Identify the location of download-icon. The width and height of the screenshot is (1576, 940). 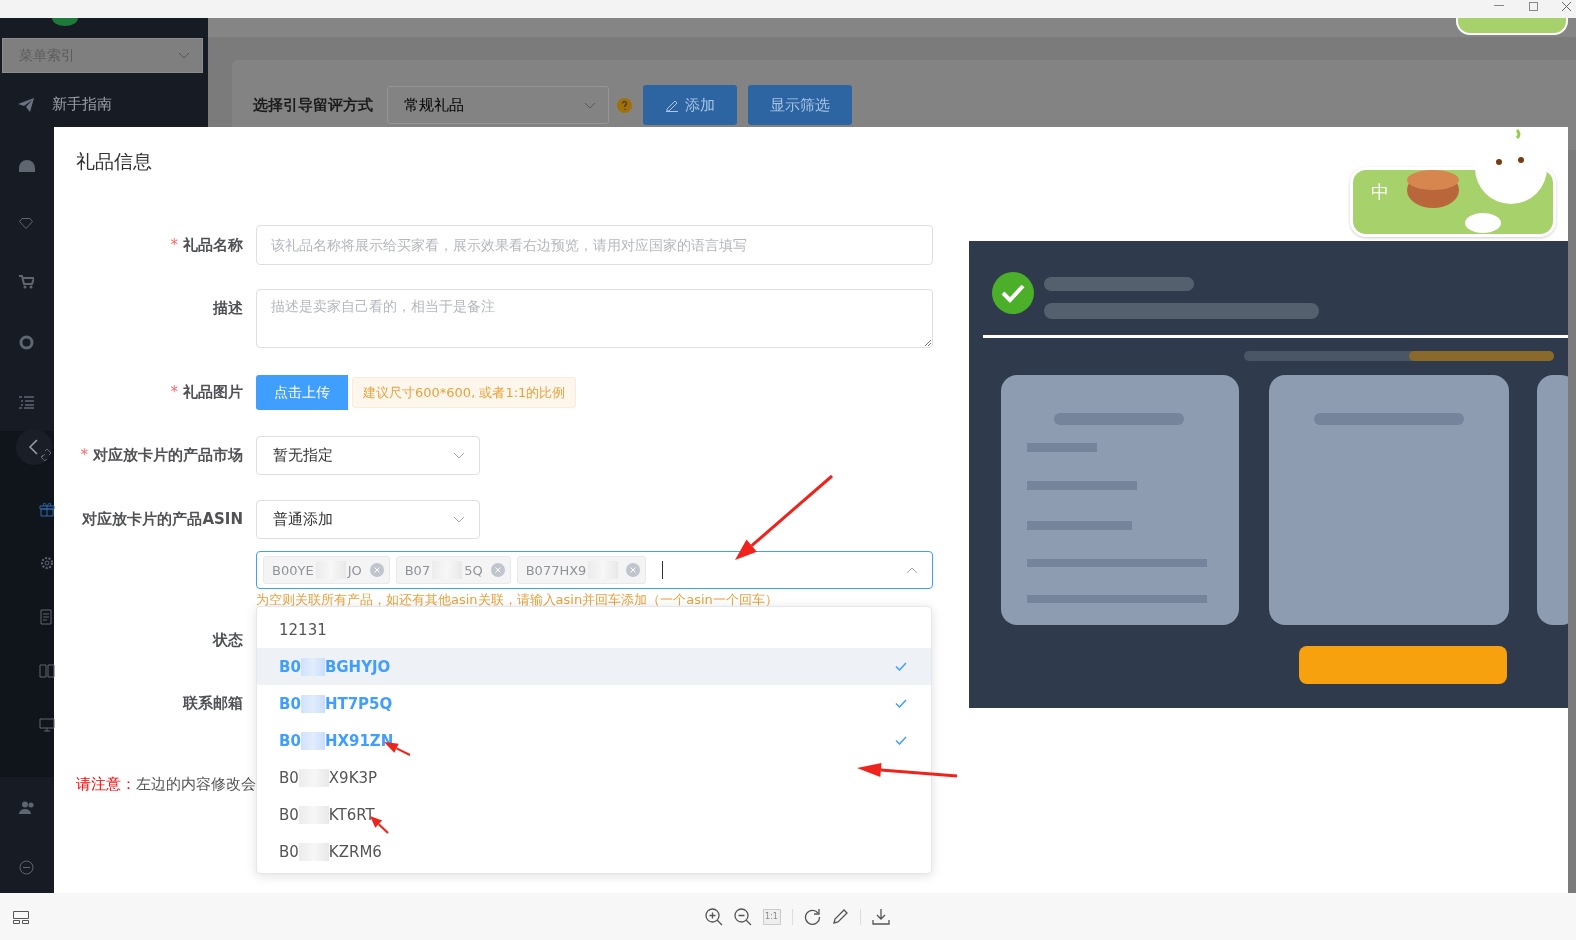
(880, 916).